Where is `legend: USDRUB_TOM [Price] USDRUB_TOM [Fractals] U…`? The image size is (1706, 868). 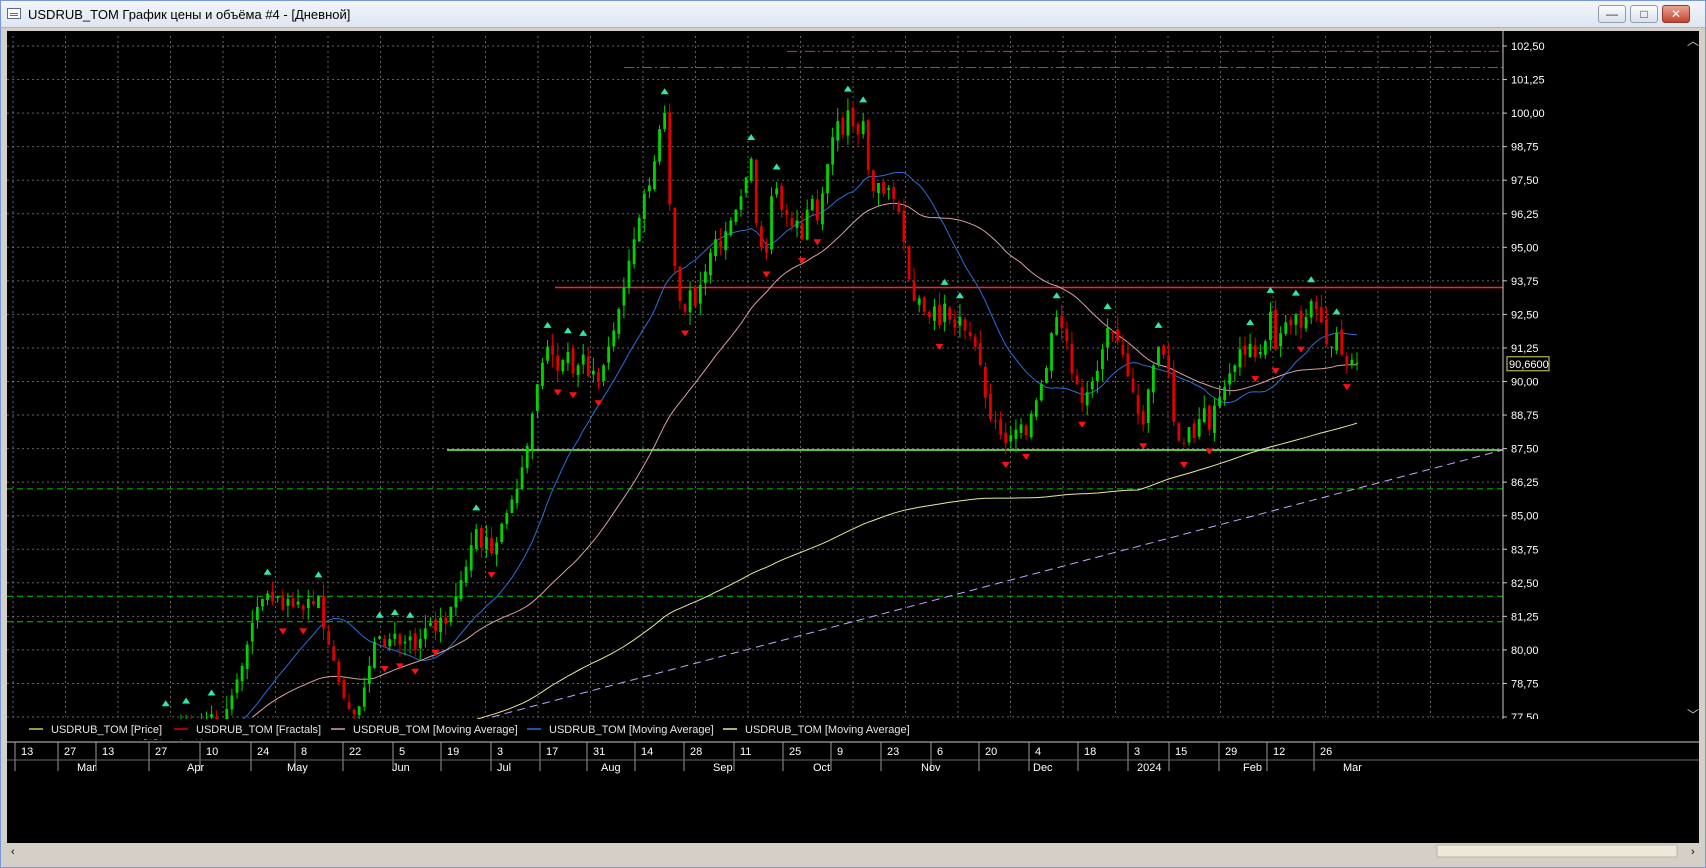 legend: USDRUB_TOM [Price] USDRUB_TOM [Fractals] U… is located at coordinates (853, 729).